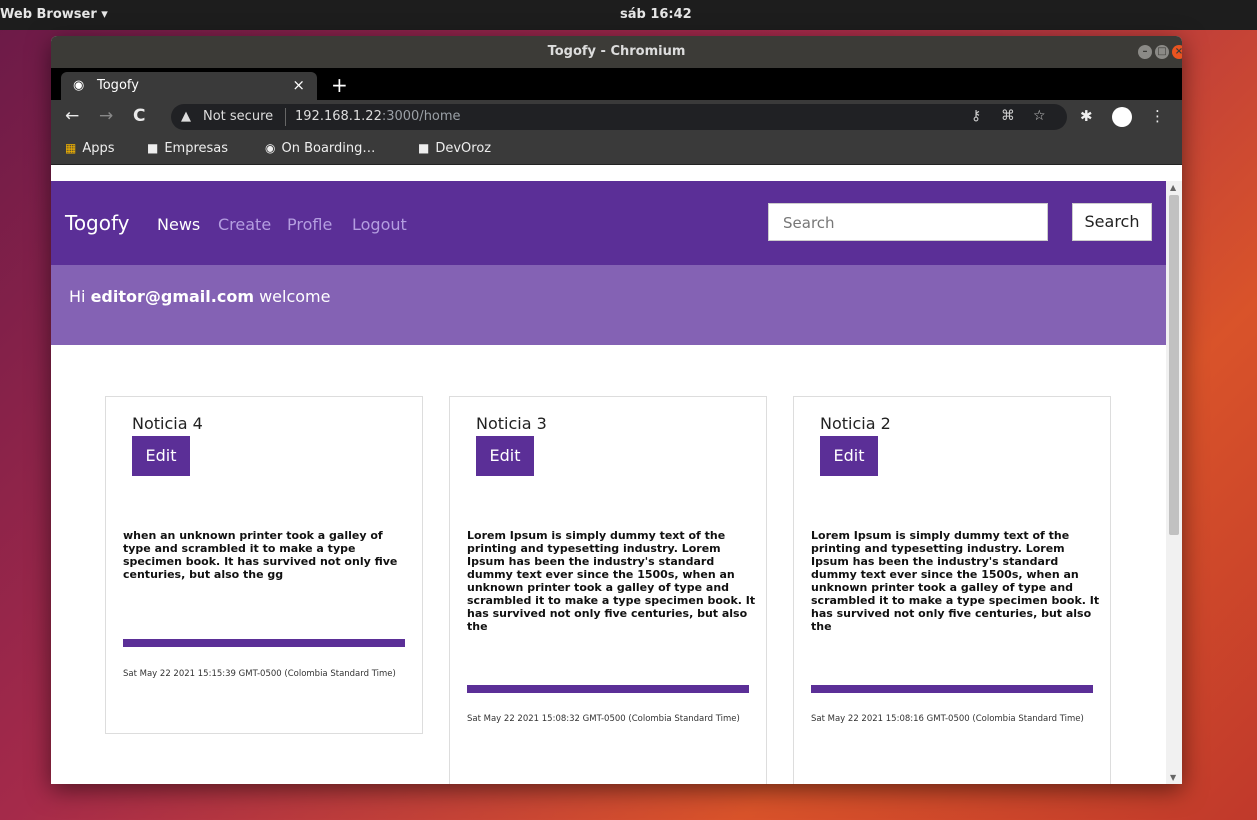 The width and height of the screenshot is (1257, 820). Describe the element at coordinates (976, 116) in the screenshot. I see `key-icon: ⚷` at that location.